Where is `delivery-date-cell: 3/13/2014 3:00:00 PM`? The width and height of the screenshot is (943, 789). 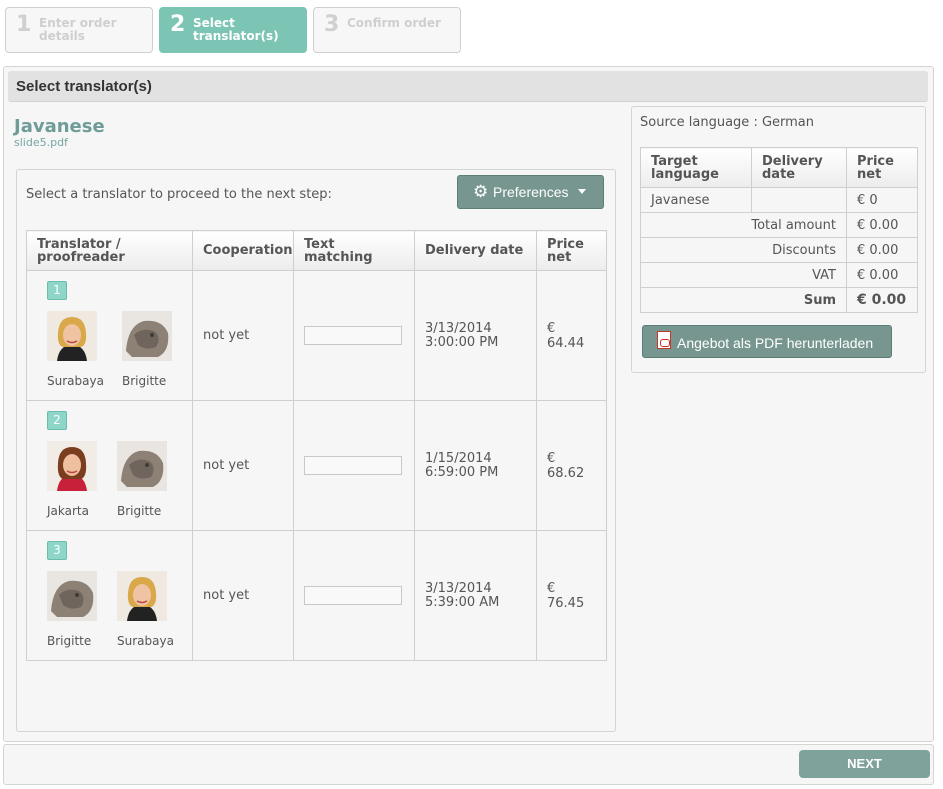 delivery-date-cell: 3/13/2014 3:00:00 PM is located at coordinates (475, 335).